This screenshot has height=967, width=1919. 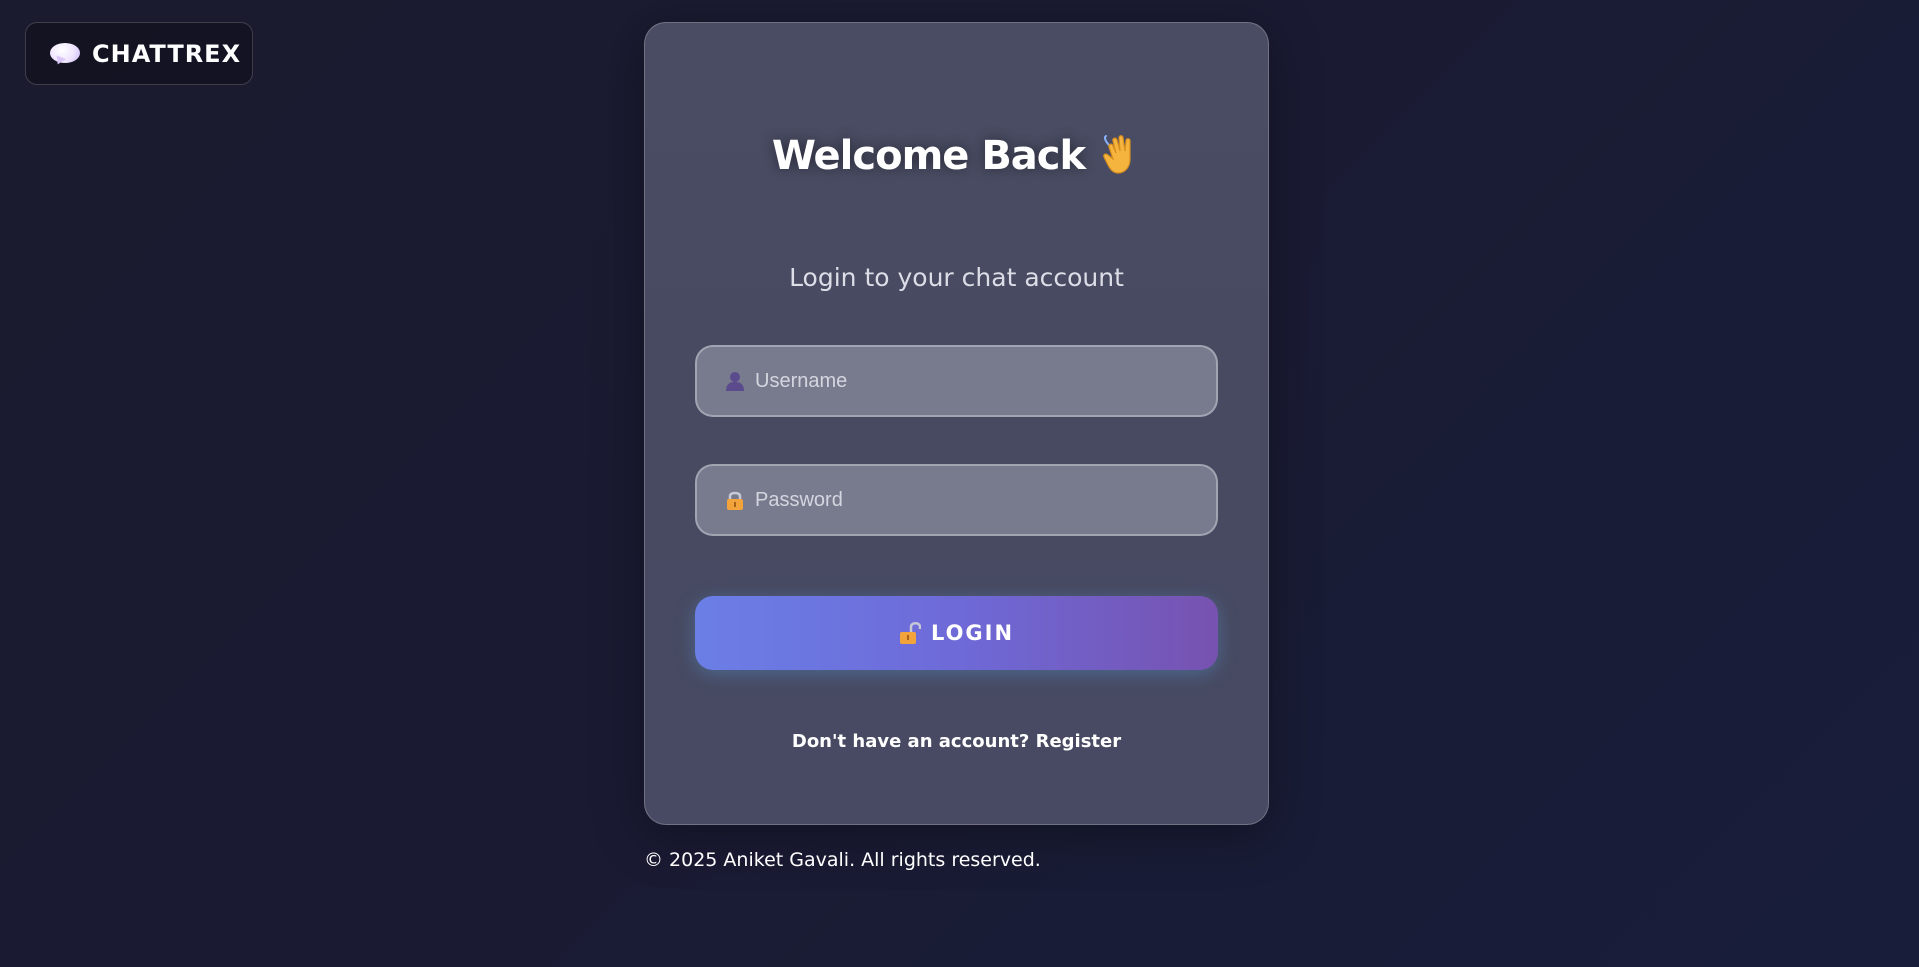 I want to click on login-label: LOGIN, so click(x=972, y=633).